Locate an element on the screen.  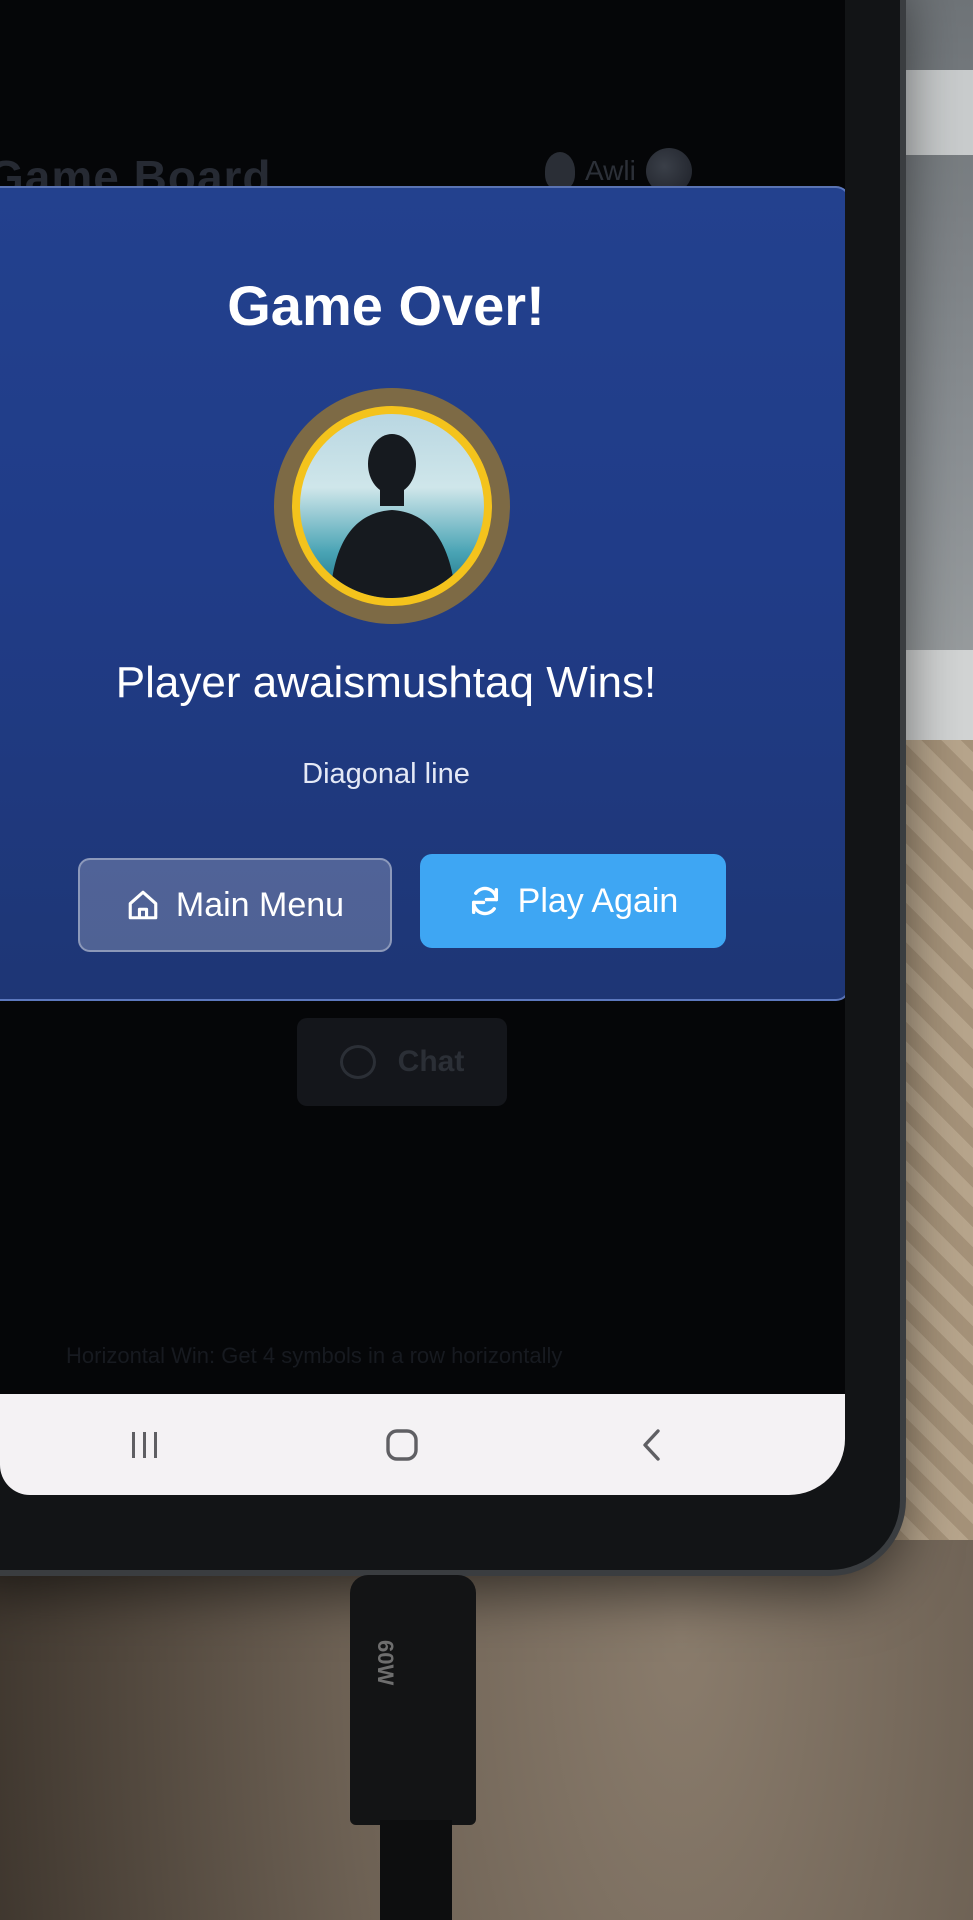
recent-apps-icon is located at coordinates (144, 1444).